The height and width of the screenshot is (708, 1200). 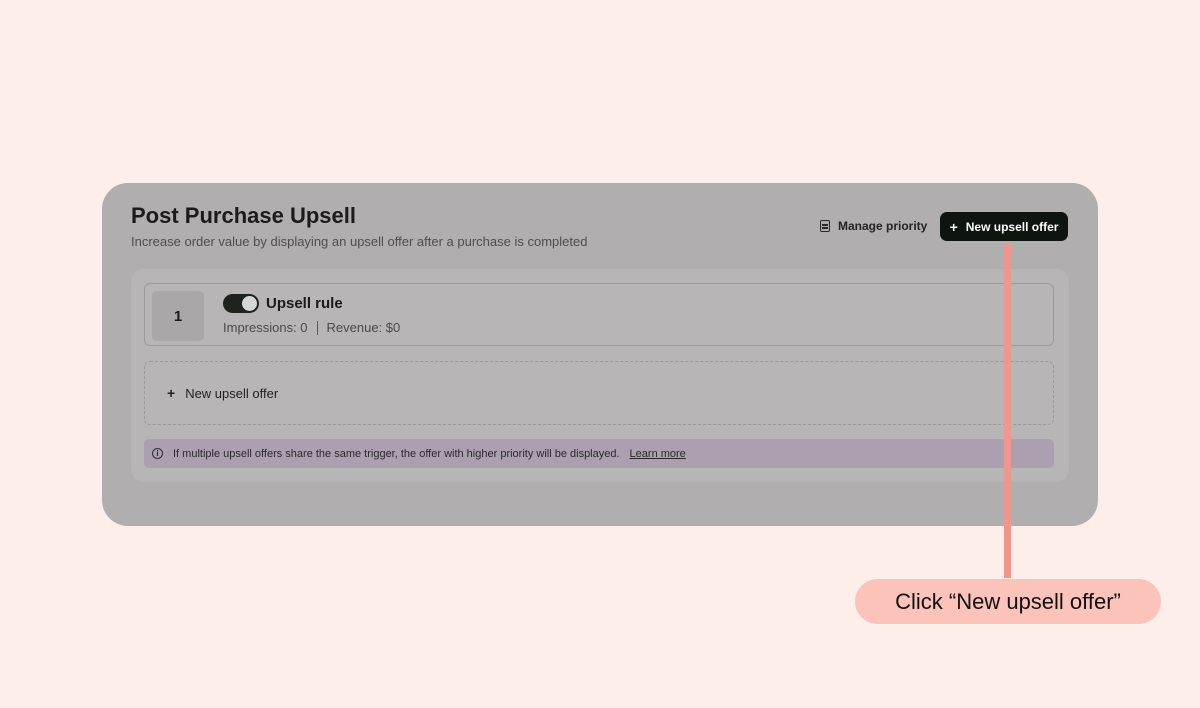 What do you see at coordinates (243, 215) in the screenshot?
I see `page-title: Post Purchase Upsell` at bounding box center [243, 215].